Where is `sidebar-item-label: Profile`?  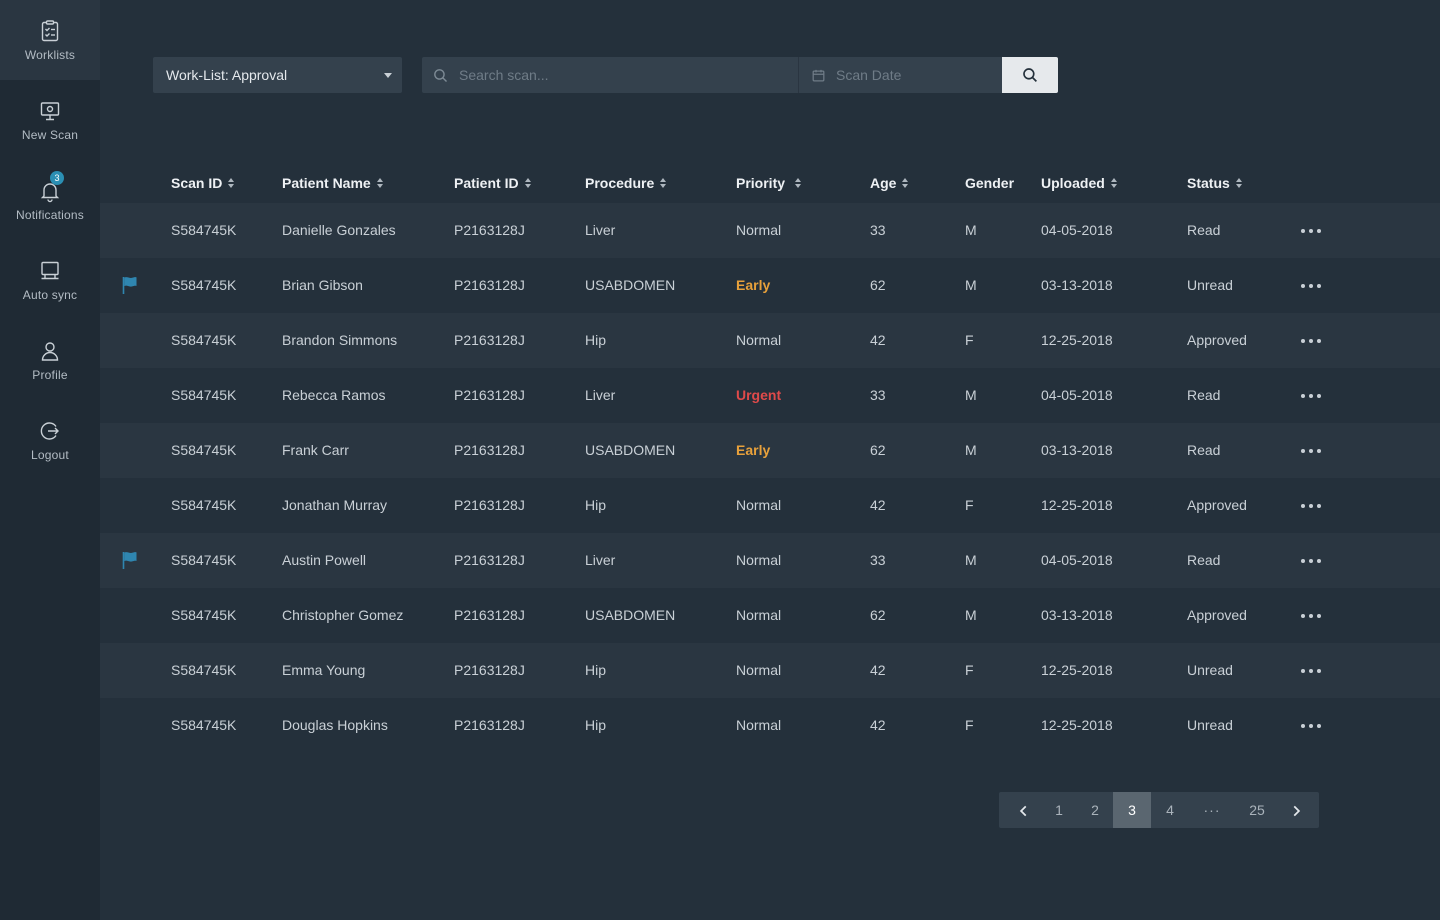
sidebar-item-label: Profile is located at coordinates (50, 374).